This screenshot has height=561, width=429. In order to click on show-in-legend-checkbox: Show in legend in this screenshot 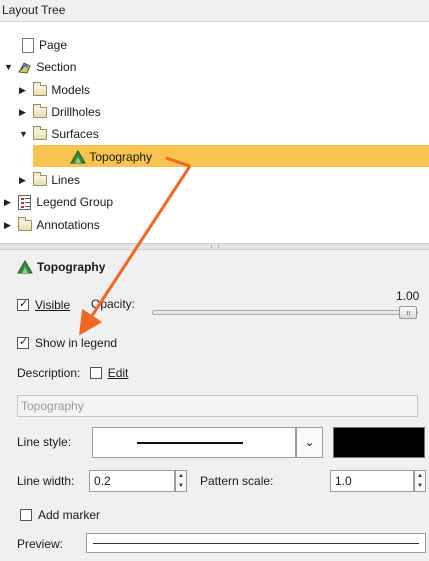, I will do `click(67, 342)`.